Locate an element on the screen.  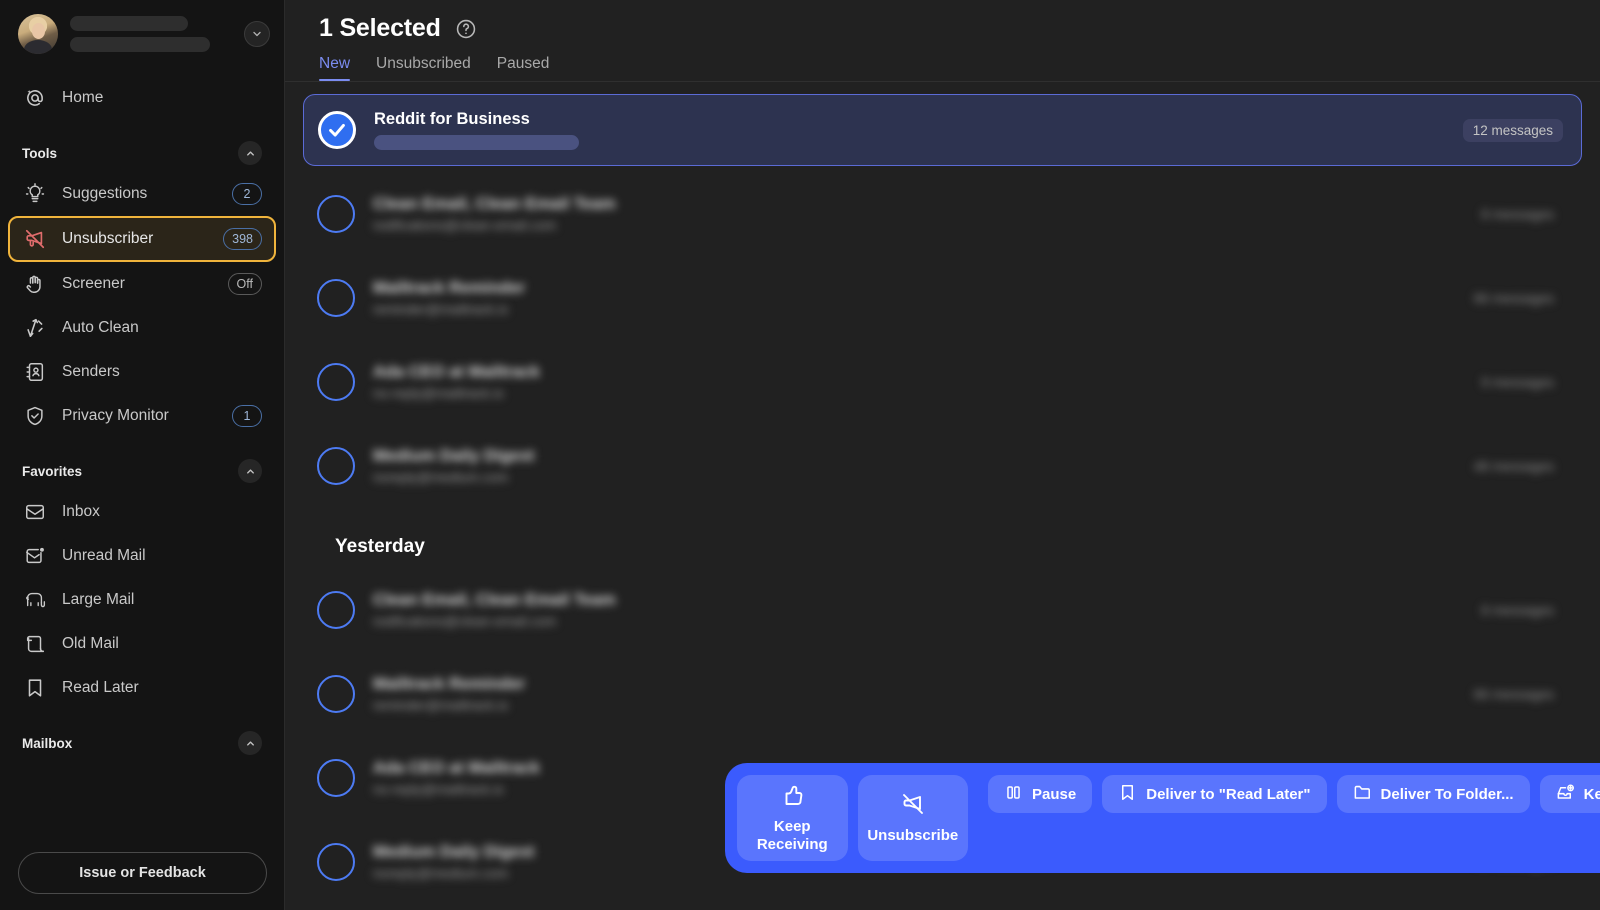
button-label: Pause is located at coordinates (1054, 794).